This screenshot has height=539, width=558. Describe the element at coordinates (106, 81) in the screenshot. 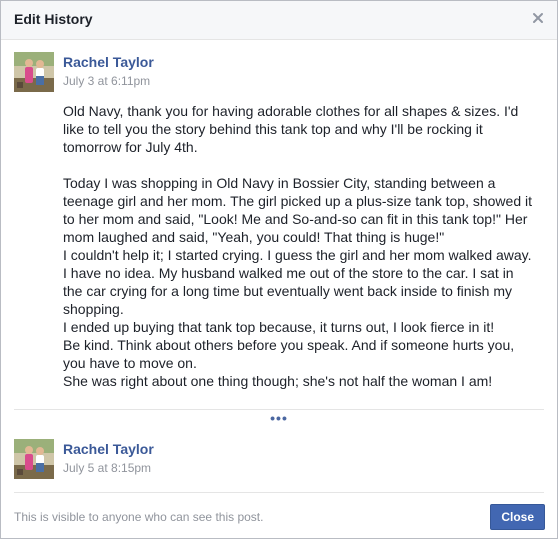

I see `edit-timestamp: July 3 at 6:11pm` at that location.